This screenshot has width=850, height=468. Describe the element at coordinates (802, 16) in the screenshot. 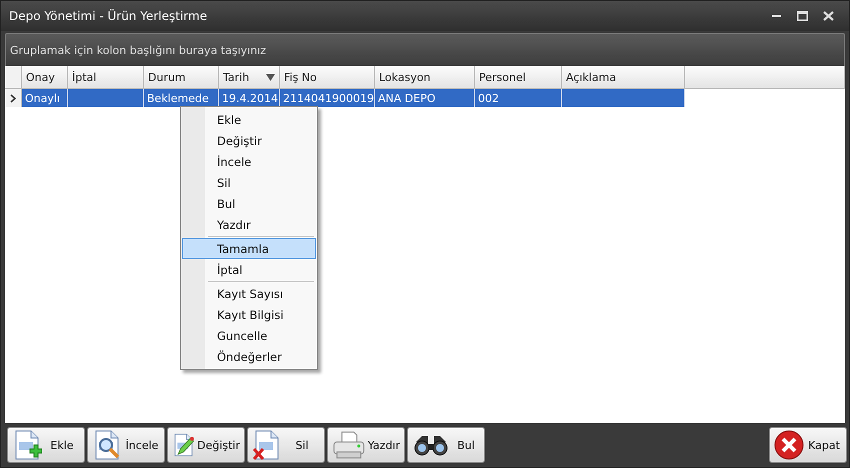

I see `maximize-icon` at that location.